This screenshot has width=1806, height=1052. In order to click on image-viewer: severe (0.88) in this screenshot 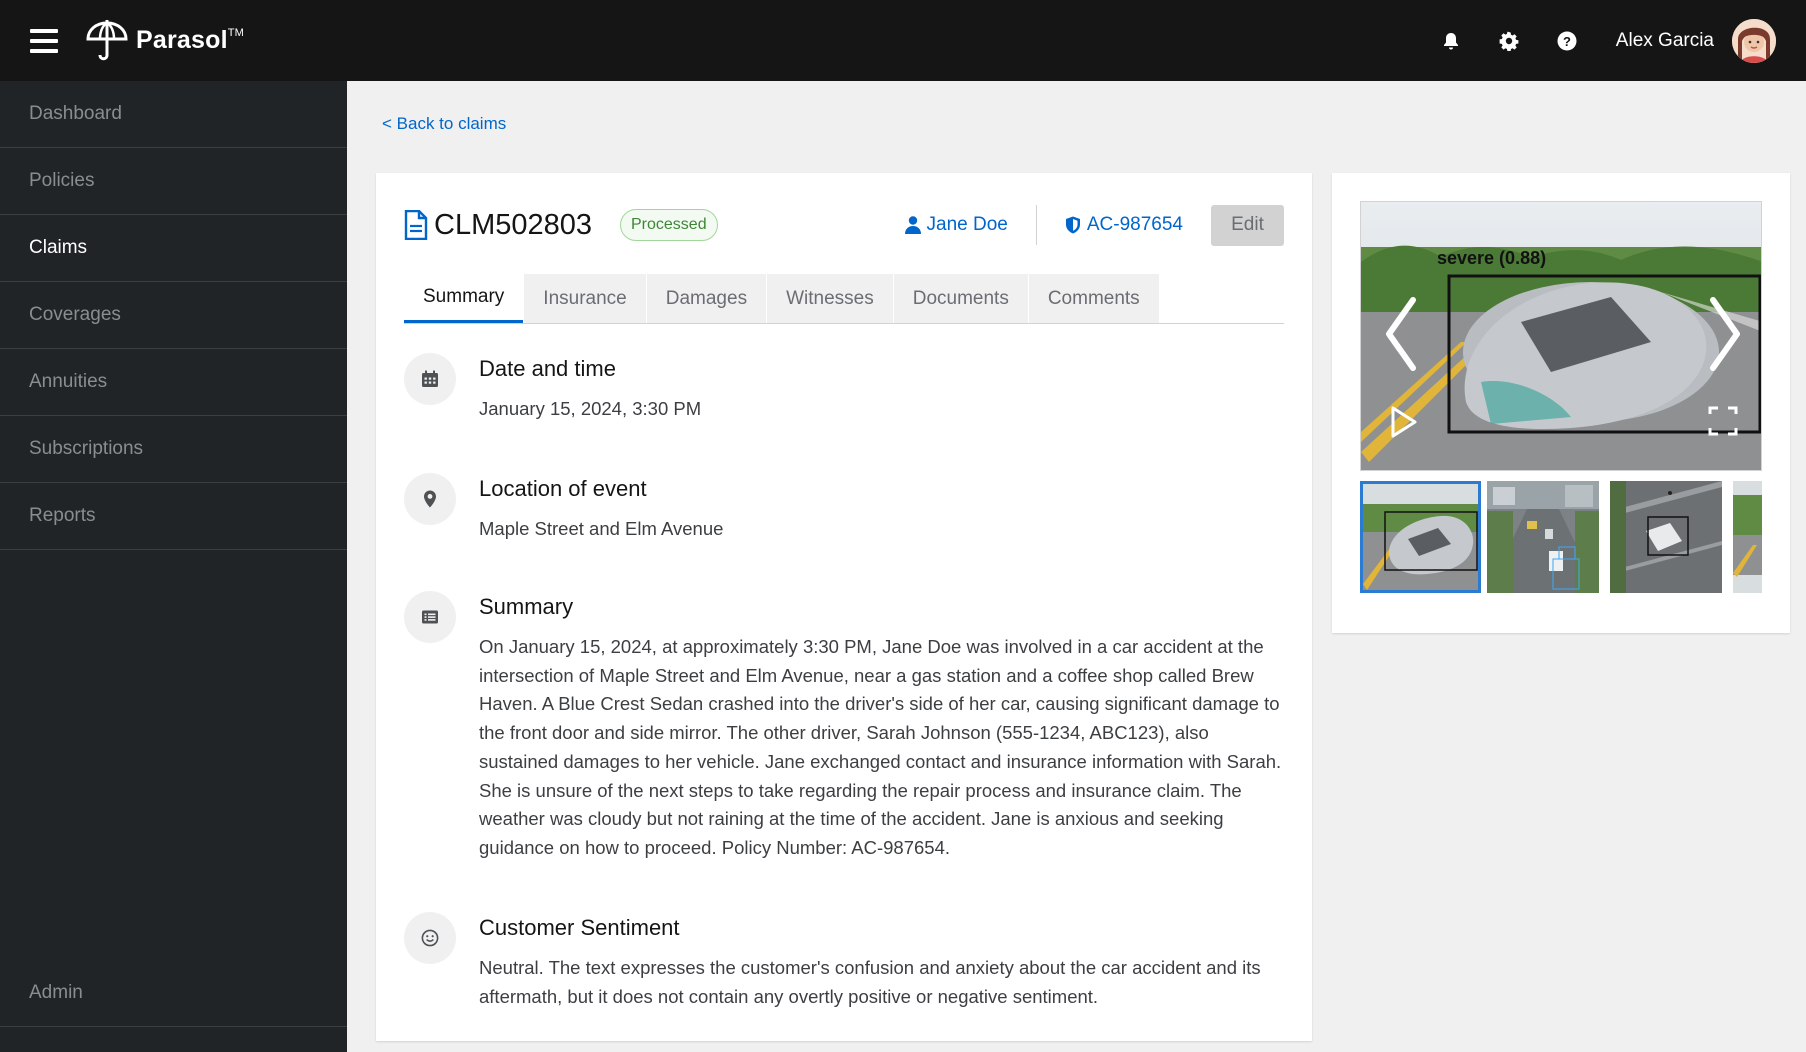, I will do `click(1561, 336)`.